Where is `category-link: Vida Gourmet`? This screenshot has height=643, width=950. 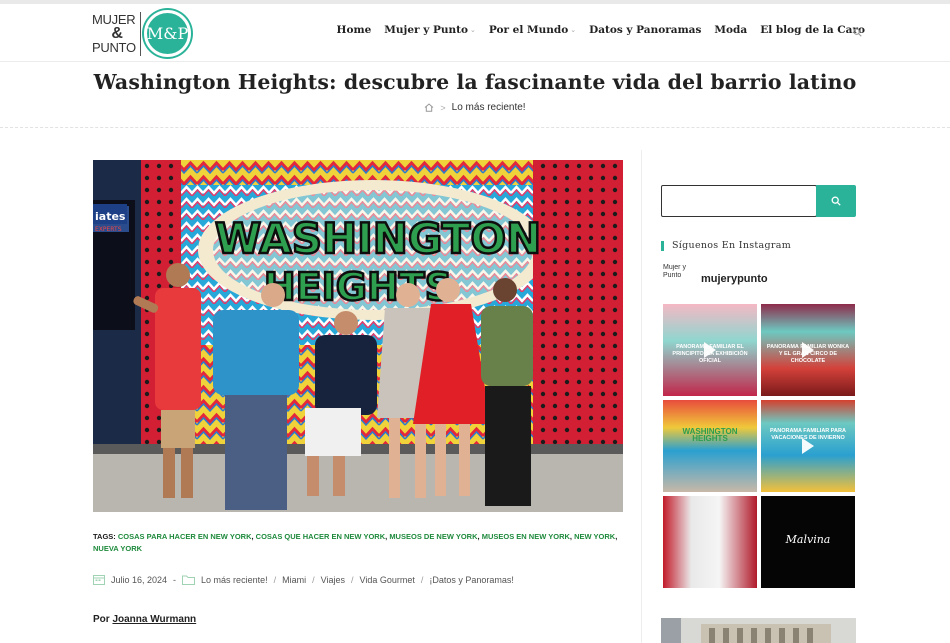 category-link: Vida Gourmet is located at coordinates (387, 580).